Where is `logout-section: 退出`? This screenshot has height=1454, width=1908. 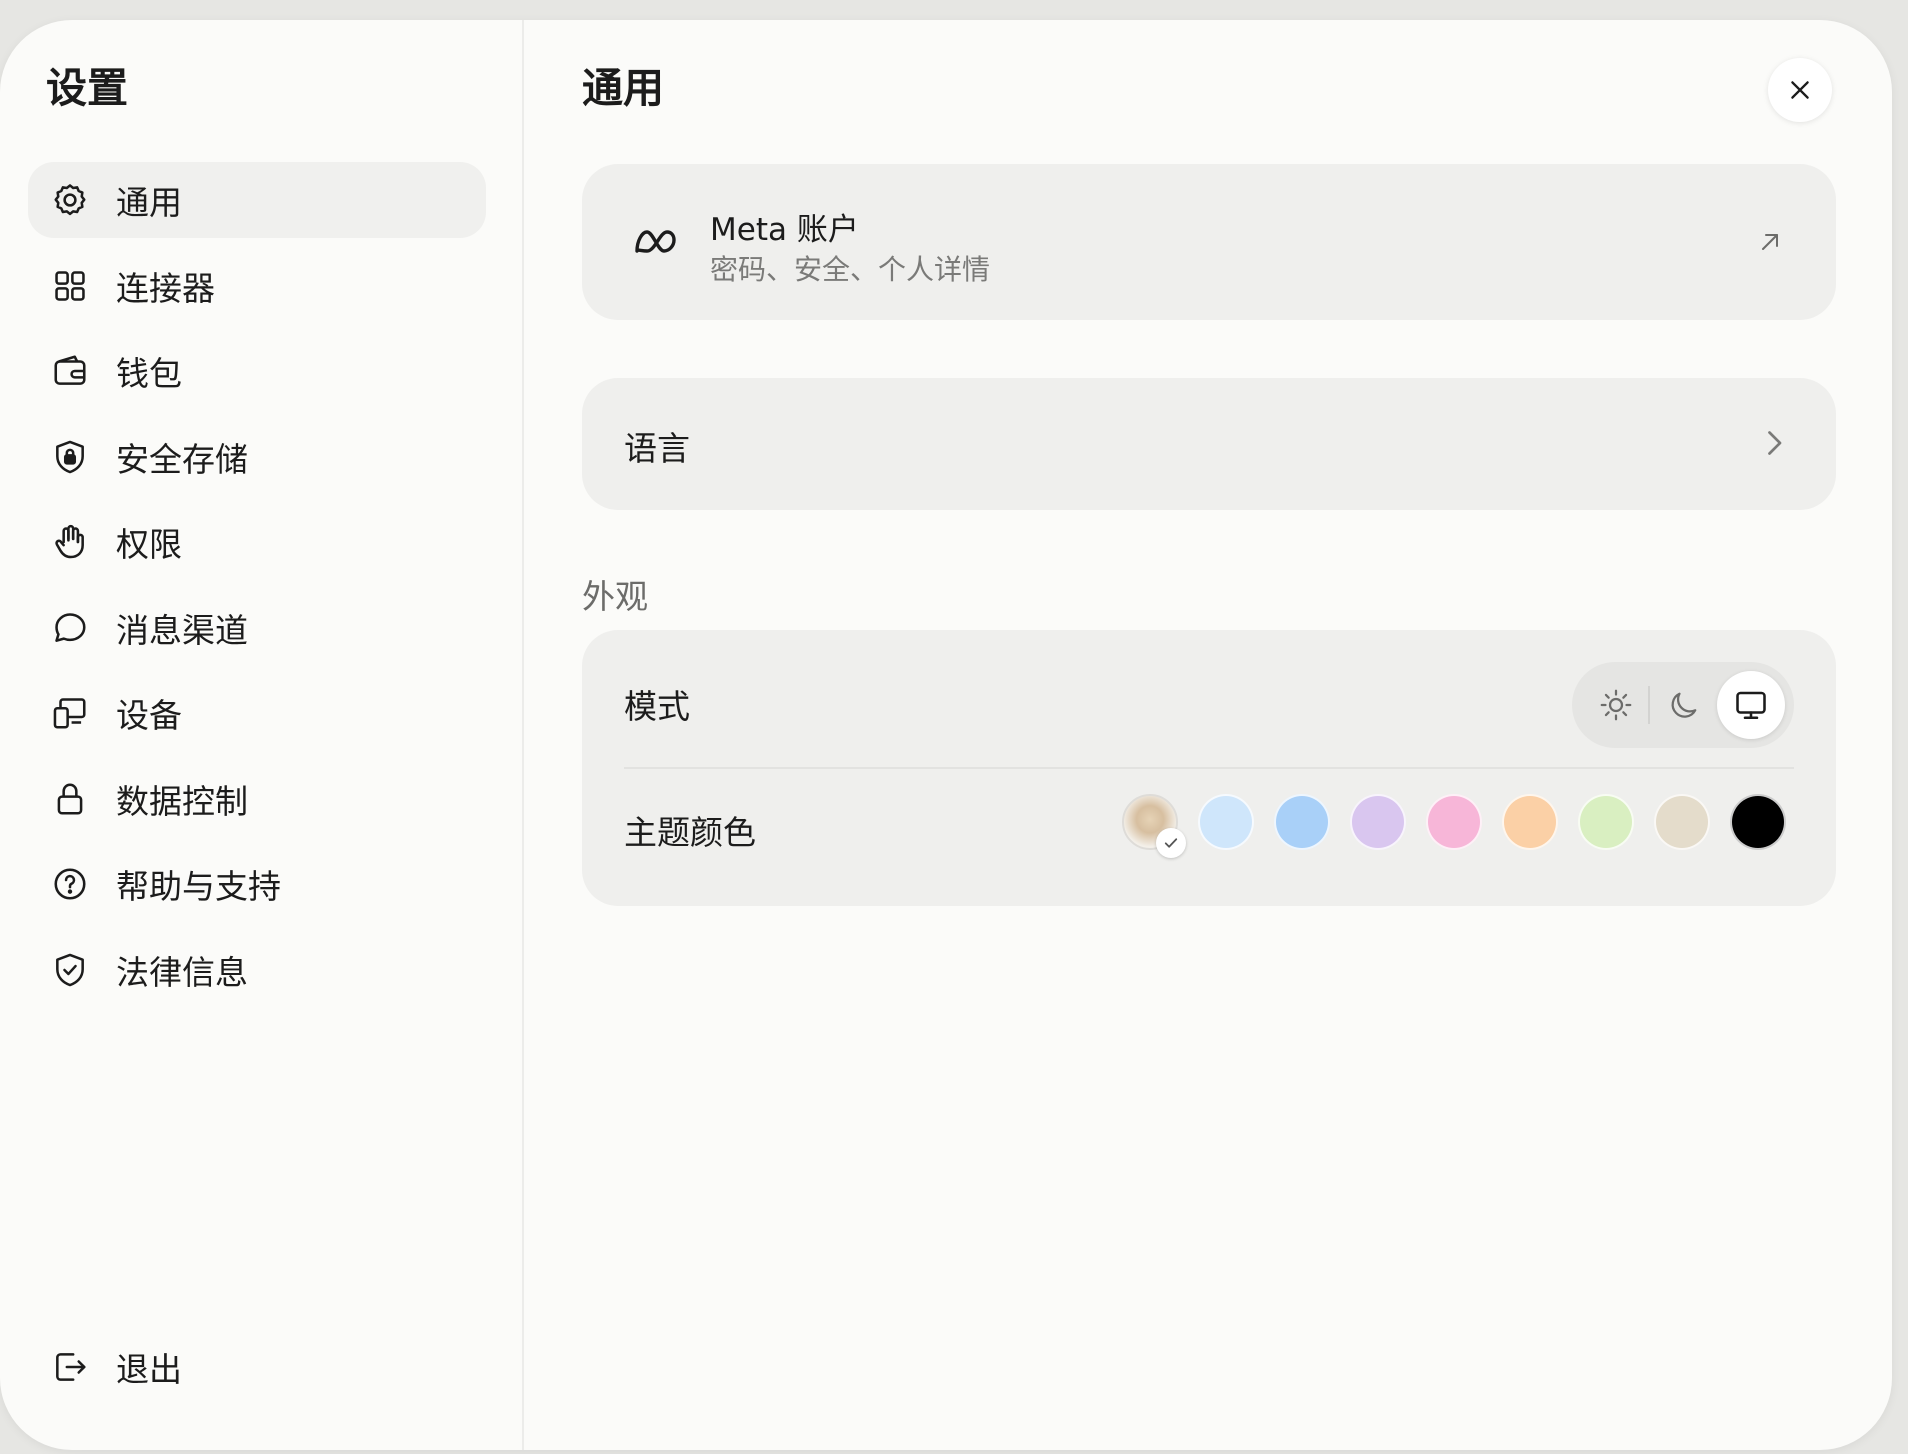 logout-section: 退出 is located at coordinates (257, 1372).